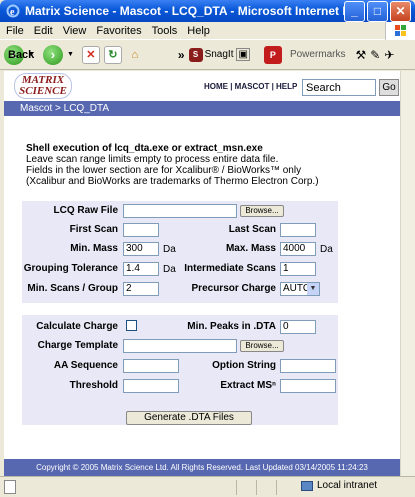 Image resolution: width=415 pixels, height=497 pixels. Describe the element at coordinates (202, 86) in the screenshot. I see `site-header: MATRIX SCIENCE HOME | MASCOT | HELP Go` at that location.